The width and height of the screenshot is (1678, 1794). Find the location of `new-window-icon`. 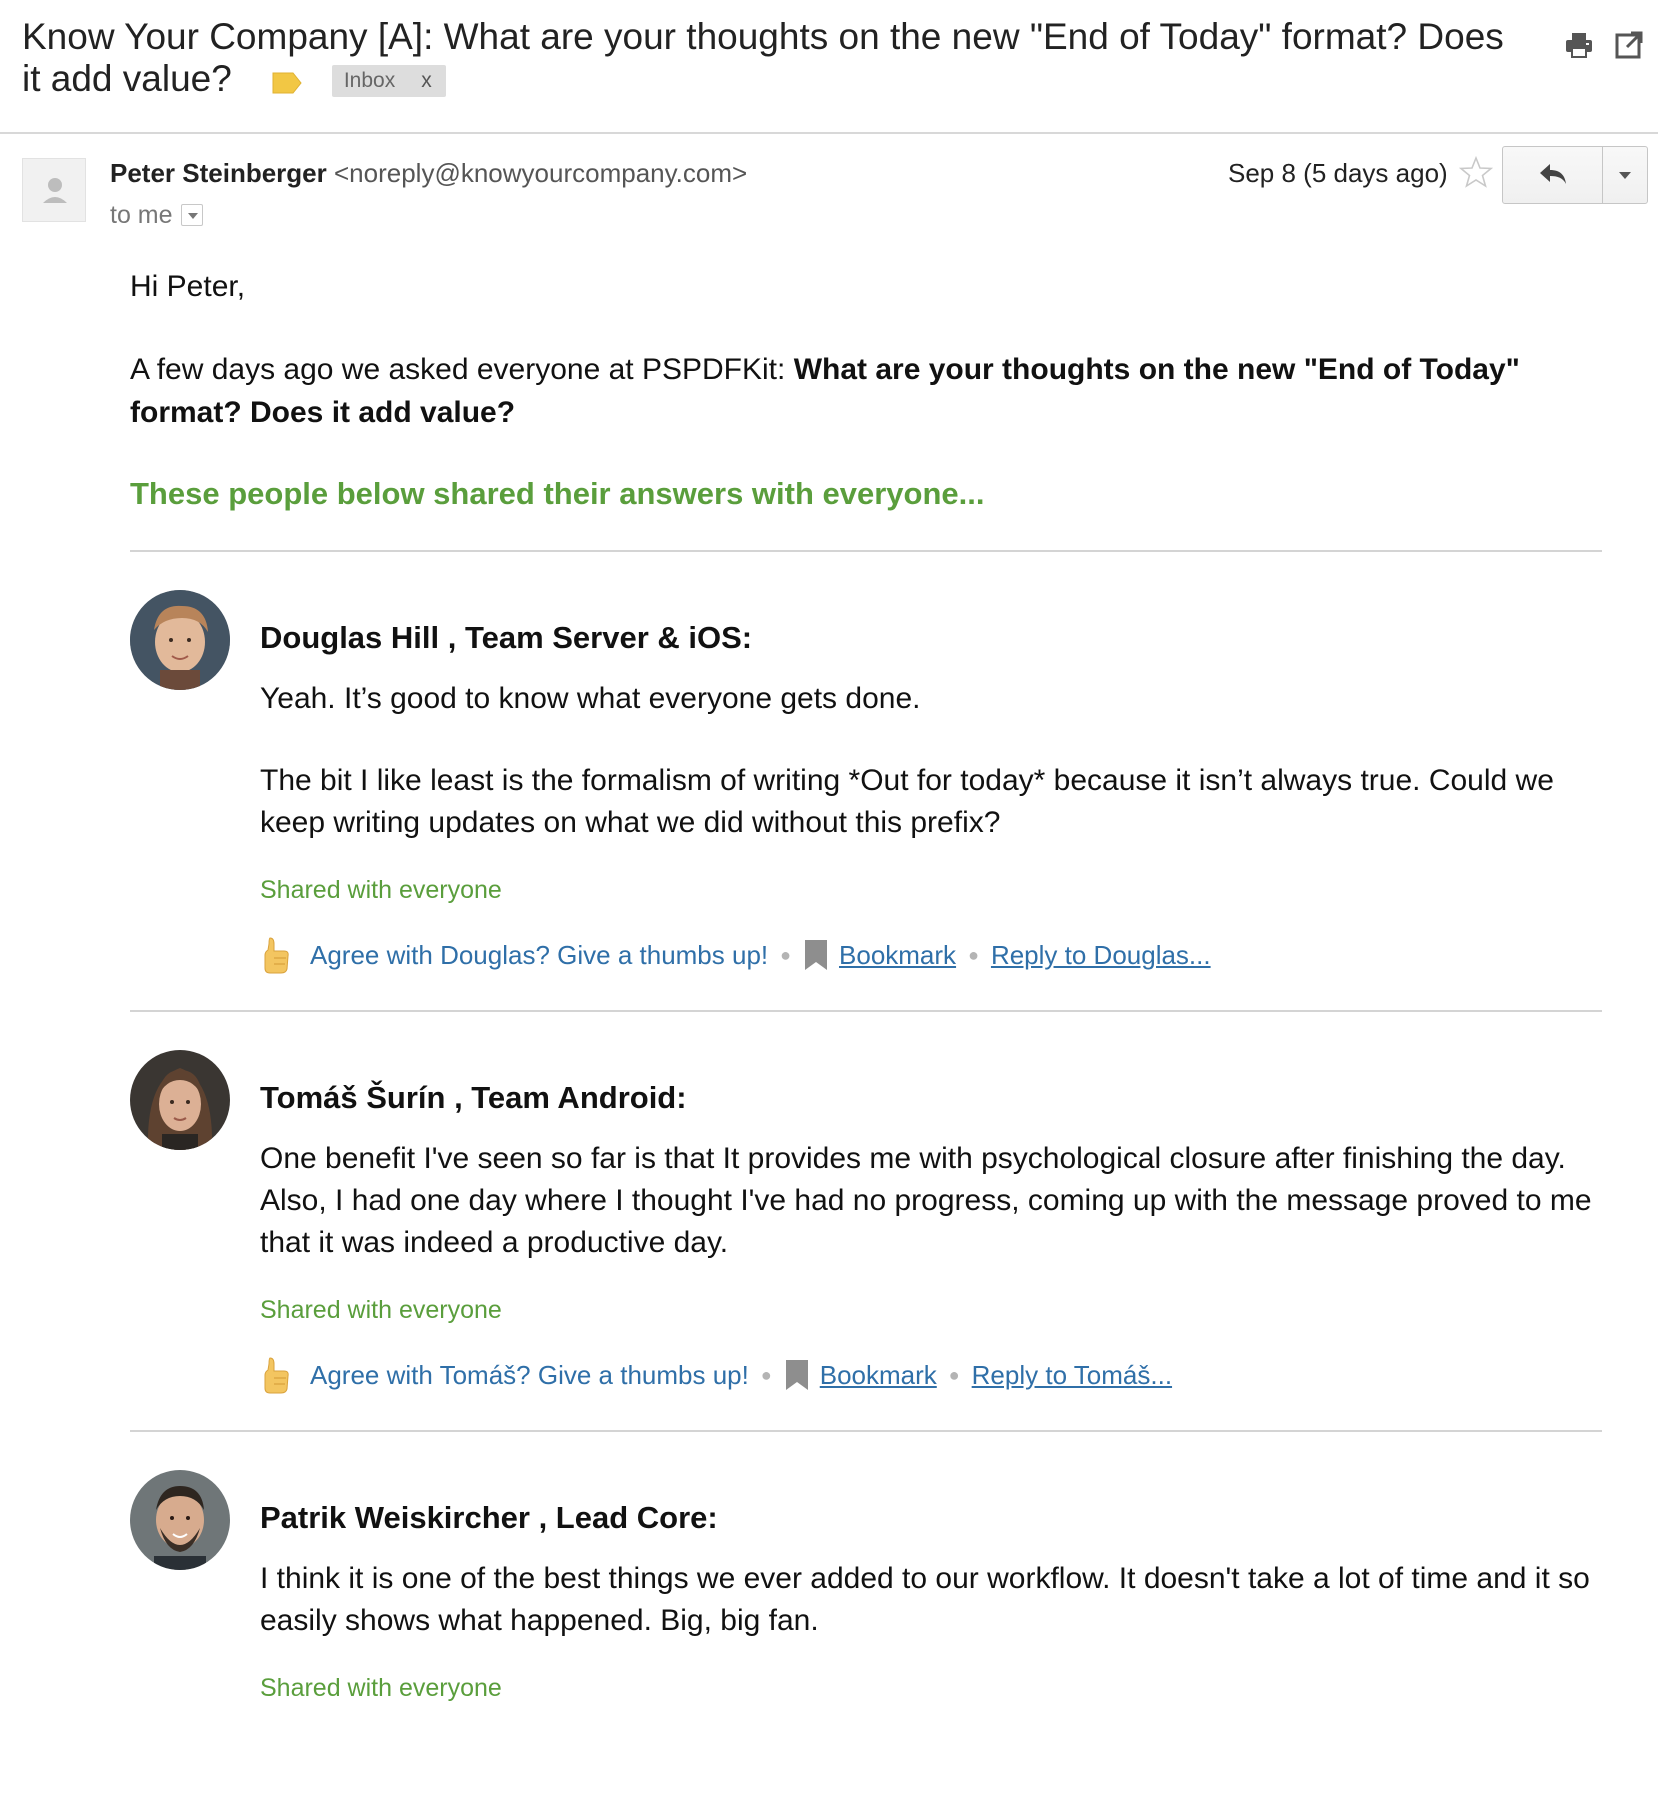

new-window-icon is located at coordinates (1629, 45).